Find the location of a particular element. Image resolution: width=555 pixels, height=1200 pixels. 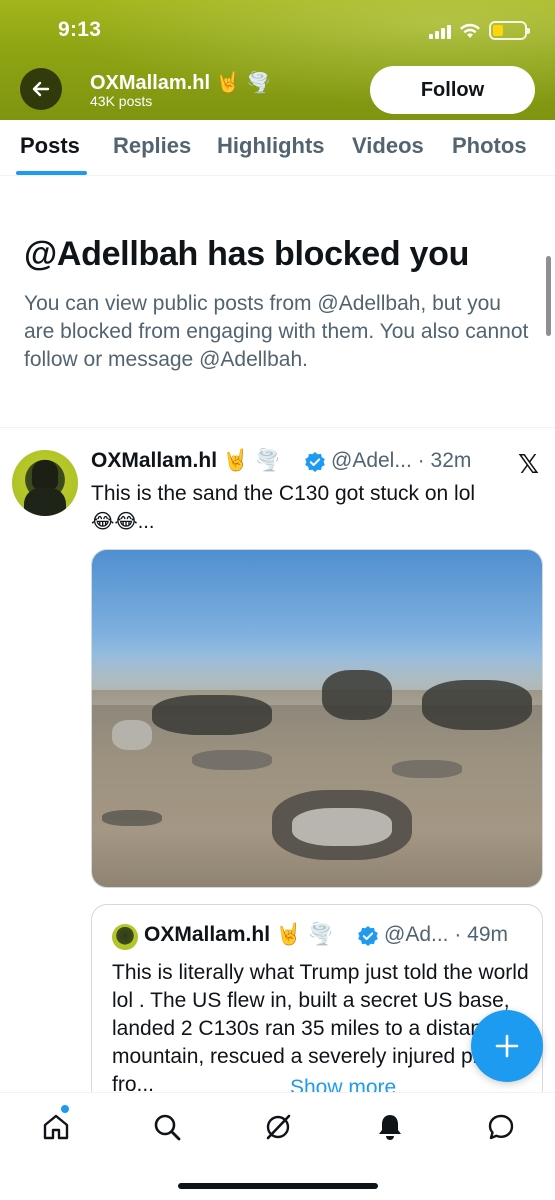

bottom-navigation is located at coordinates (277, 1146).